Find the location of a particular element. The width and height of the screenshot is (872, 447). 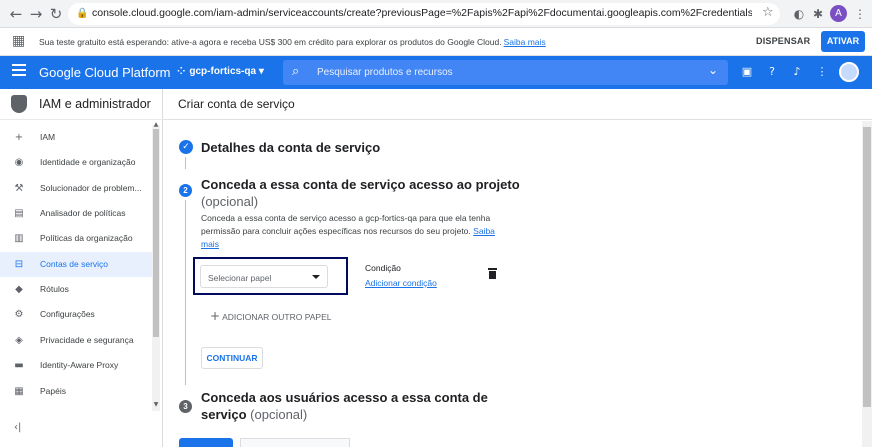

main-scroll-thumb is located at coordinates (867, 267).